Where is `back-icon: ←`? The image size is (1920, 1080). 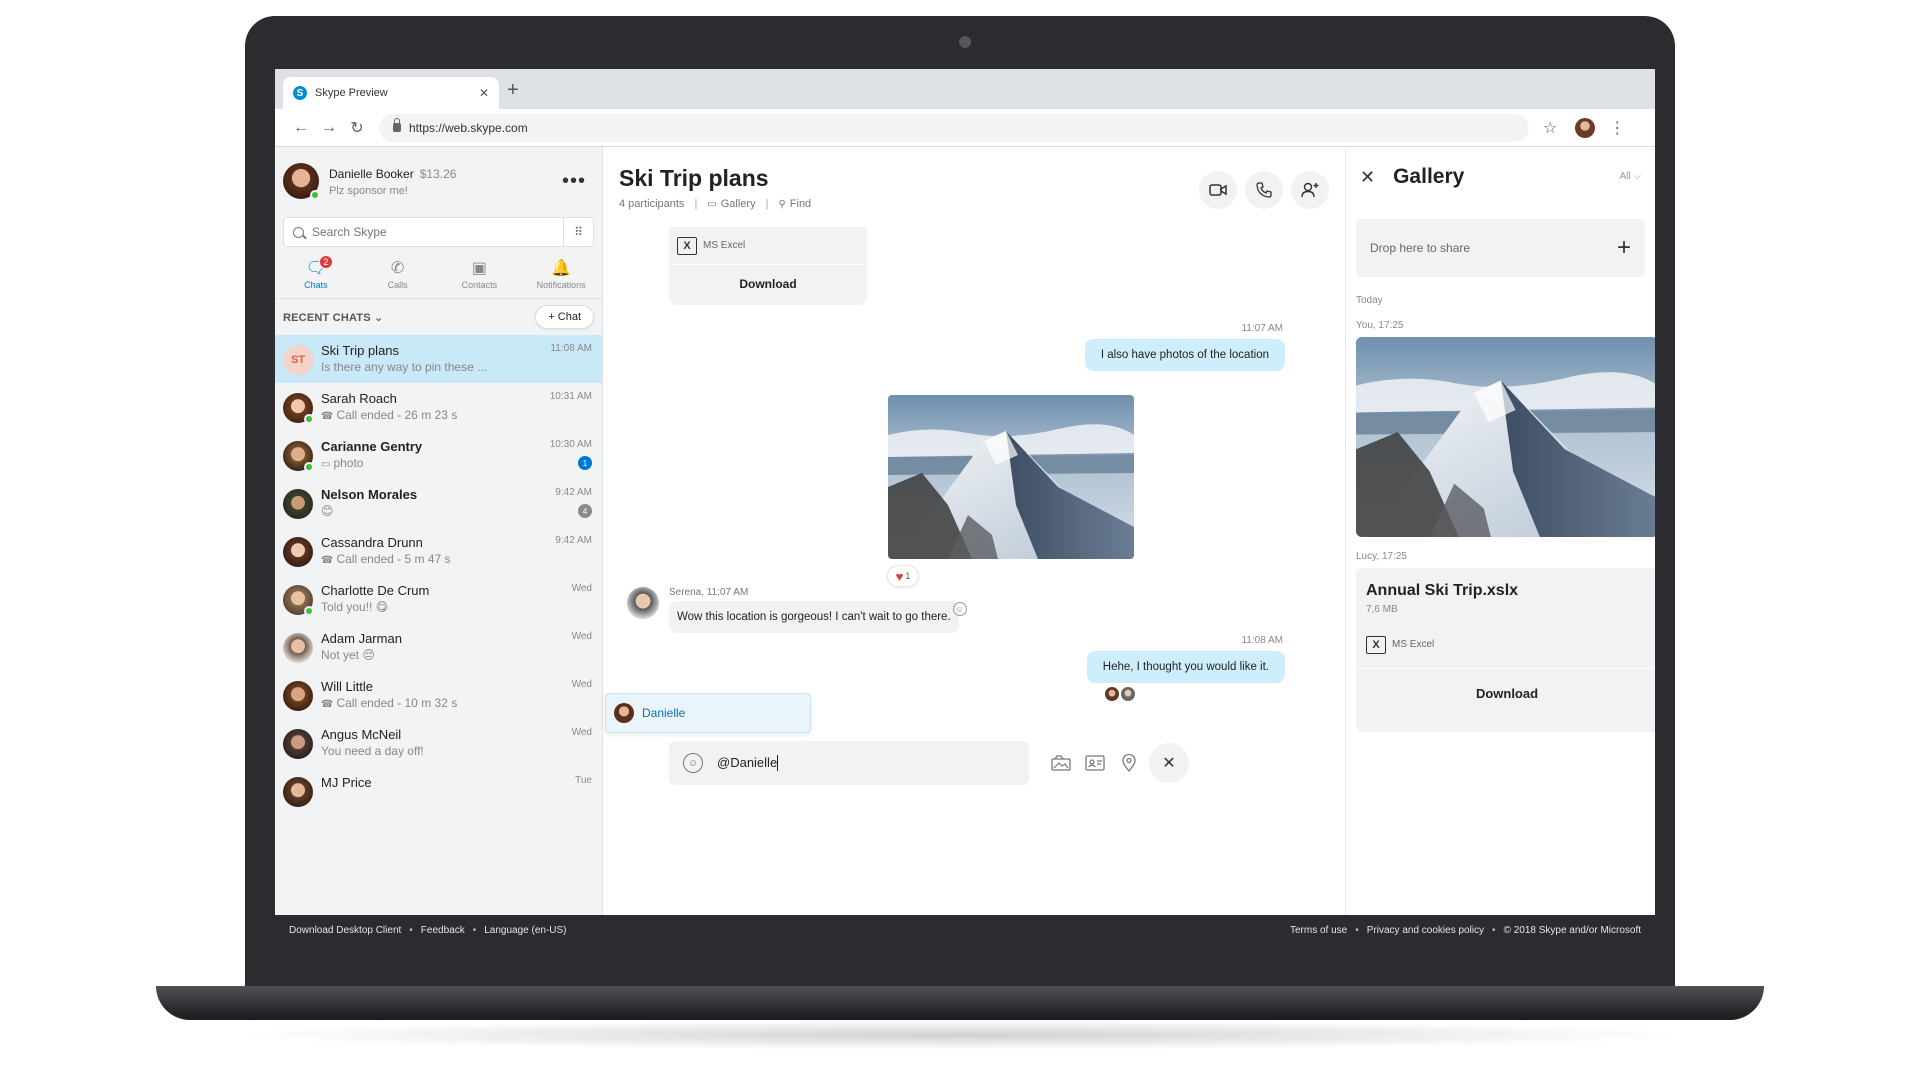 back-icon: ← is located at coordinates (301, 128).